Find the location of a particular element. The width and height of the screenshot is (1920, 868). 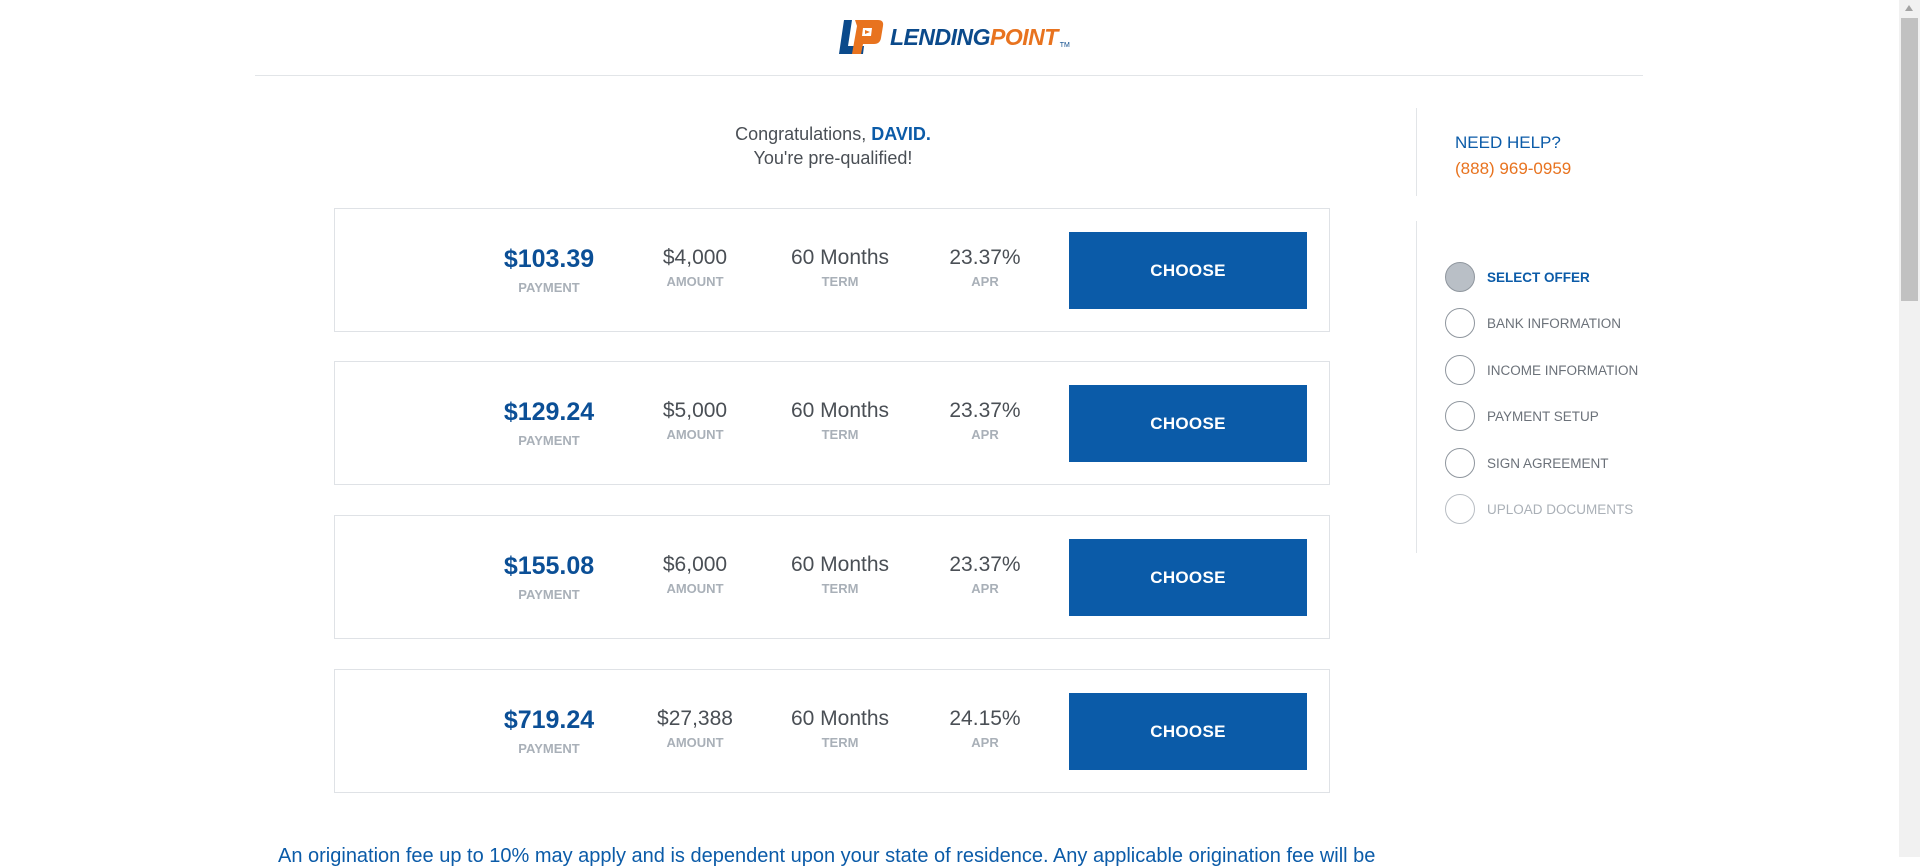

amount-value: $27,388 is located at coordinates (695, 718).